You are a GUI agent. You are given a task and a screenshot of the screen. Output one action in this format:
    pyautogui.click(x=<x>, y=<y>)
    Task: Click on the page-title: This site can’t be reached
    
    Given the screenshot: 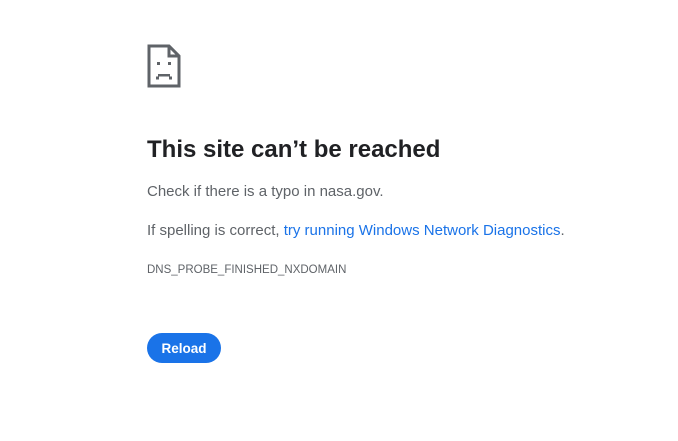 What is the action you would take?
    pyautogui.click(x=294, y=149)
    